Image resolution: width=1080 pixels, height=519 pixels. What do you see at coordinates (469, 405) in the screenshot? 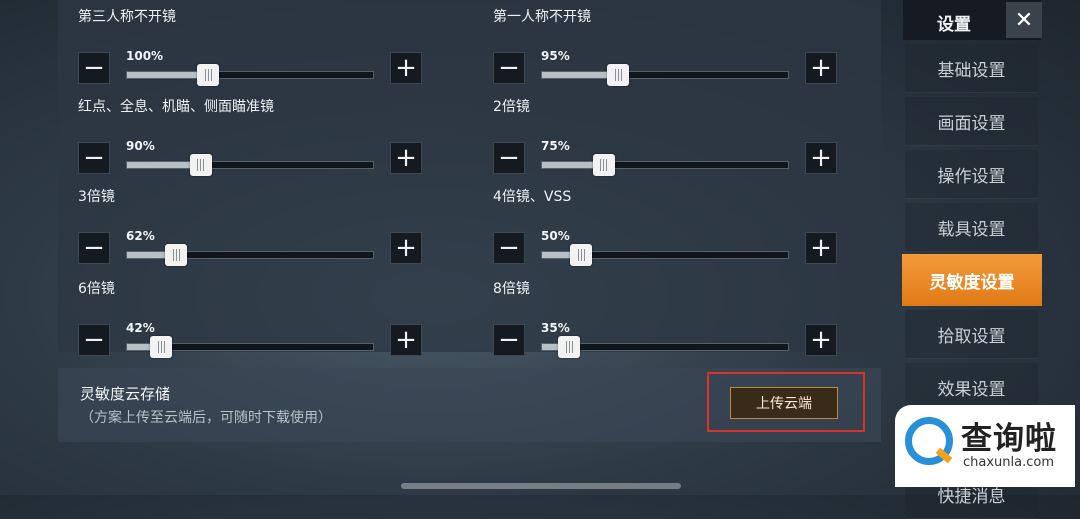
I see `cloud-storage-panel: 灵敏度云存储 （方案上传至云端后，可随时下载使用） 上传云端` at bounding box center [469, 405].